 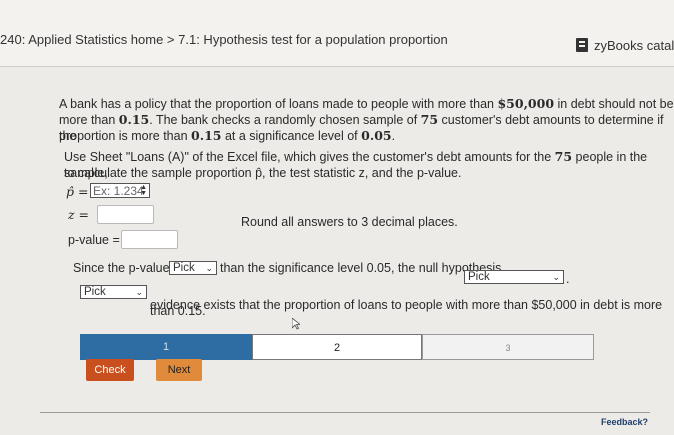 I want to click on z-input, so click(x=125, y=214).